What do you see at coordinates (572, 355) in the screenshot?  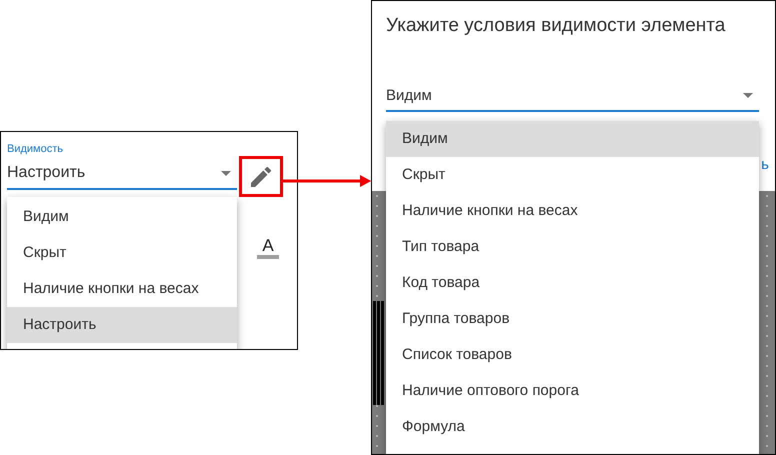 I see `menu-item: Список товаров` at bounding box center [572, 355].